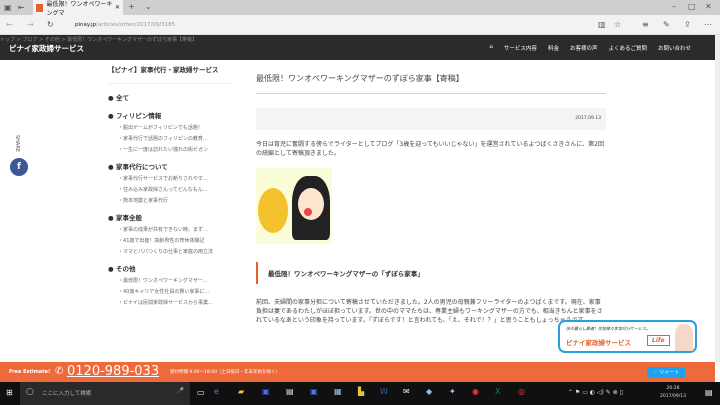 The width and height of the screenshot is (720, 405). I want to click on facebook-icon: f, so click(19, 167).